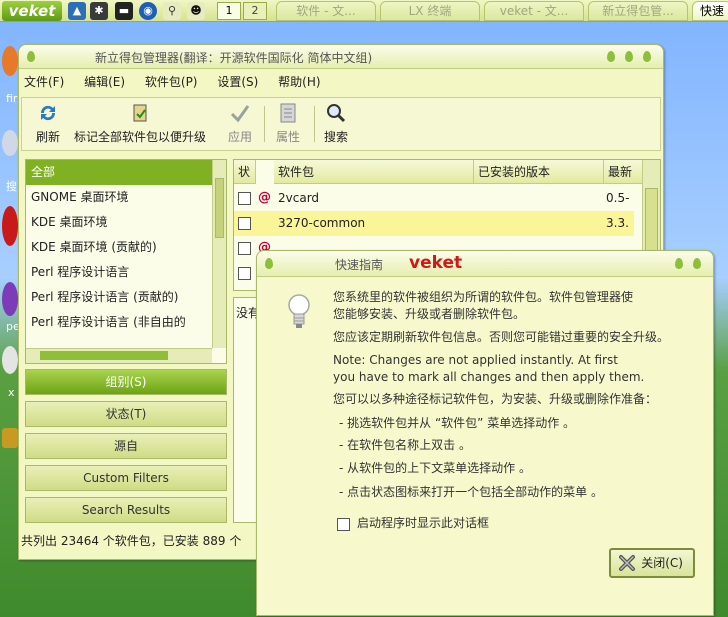  I want to click on column-status: 状, so click(245, 172).